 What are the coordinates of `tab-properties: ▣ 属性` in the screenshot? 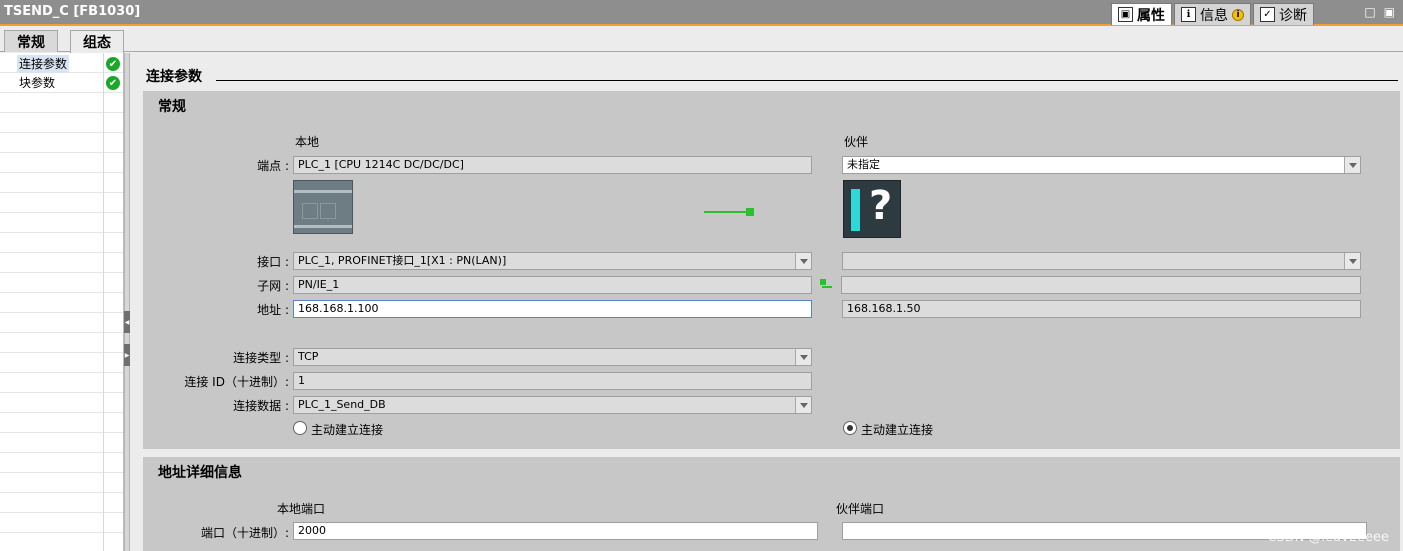 It's located at (1141, 14).